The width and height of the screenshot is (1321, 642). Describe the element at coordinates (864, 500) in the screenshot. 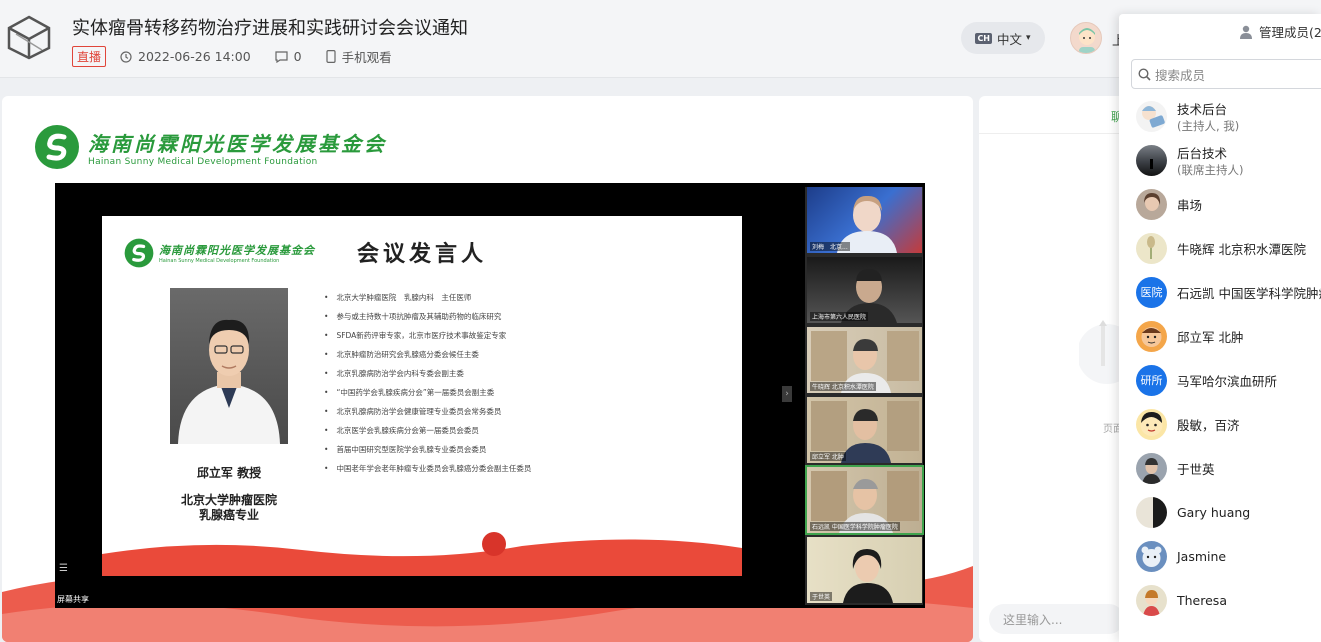

I see `participant-thumb-active-speaker: 石远凯 中国医学科学院肿瘤医院` at that location.